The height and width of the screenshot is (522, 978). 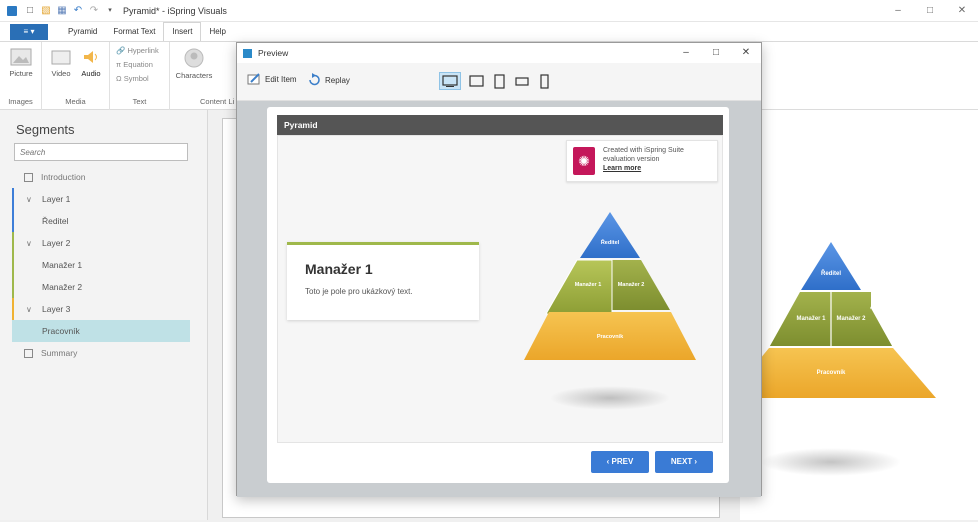 I want to click on desktop-view-button, so click(x=450, y=81).